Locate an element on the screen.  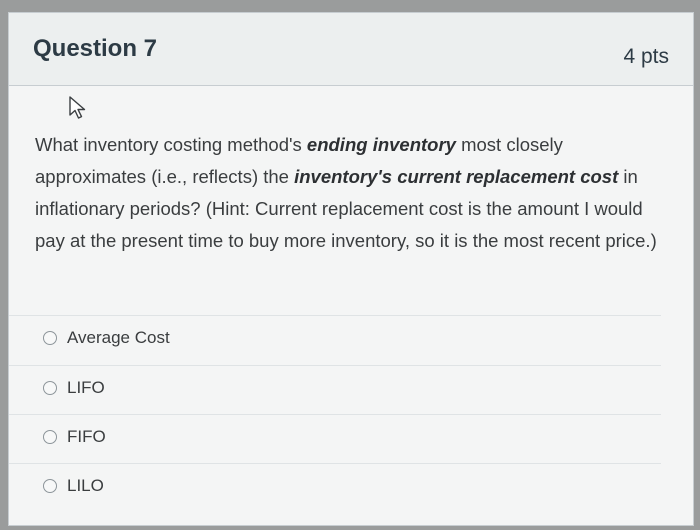
question-emphasis-replacement-cost: inventory's current replacement cost is located at coordinates (456, 176).